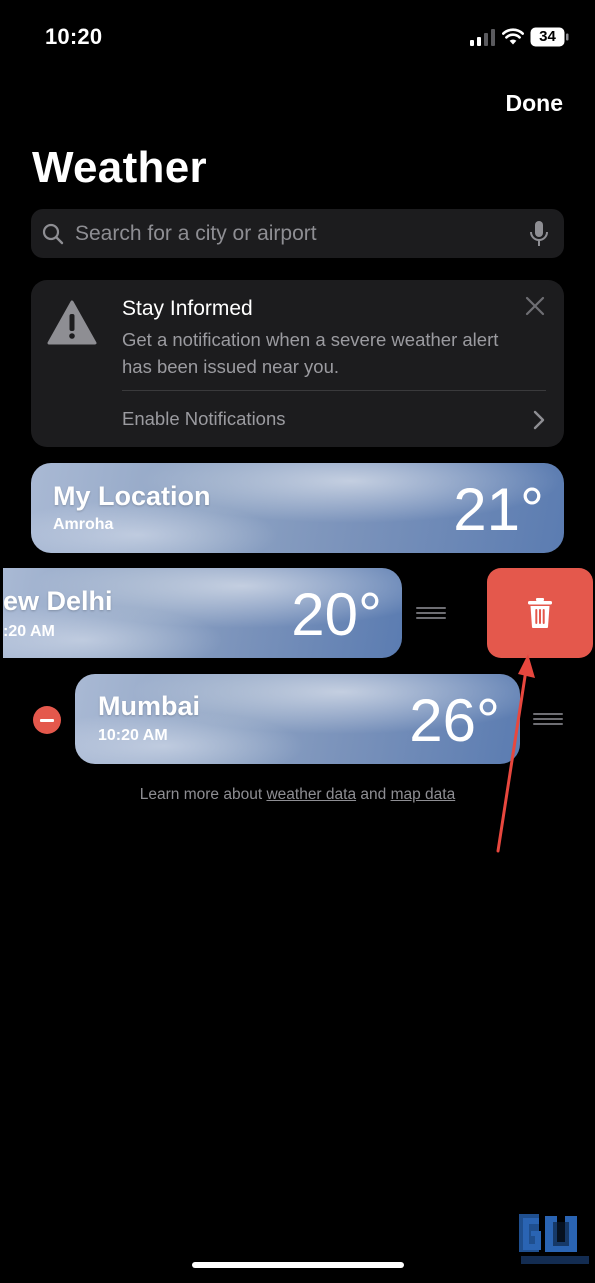 This screenshot has height=1283, width=595. What do you see at coordinates (535, 103) in the screenshot?
I see `done-button: Done` at bounding box center [535, 103].